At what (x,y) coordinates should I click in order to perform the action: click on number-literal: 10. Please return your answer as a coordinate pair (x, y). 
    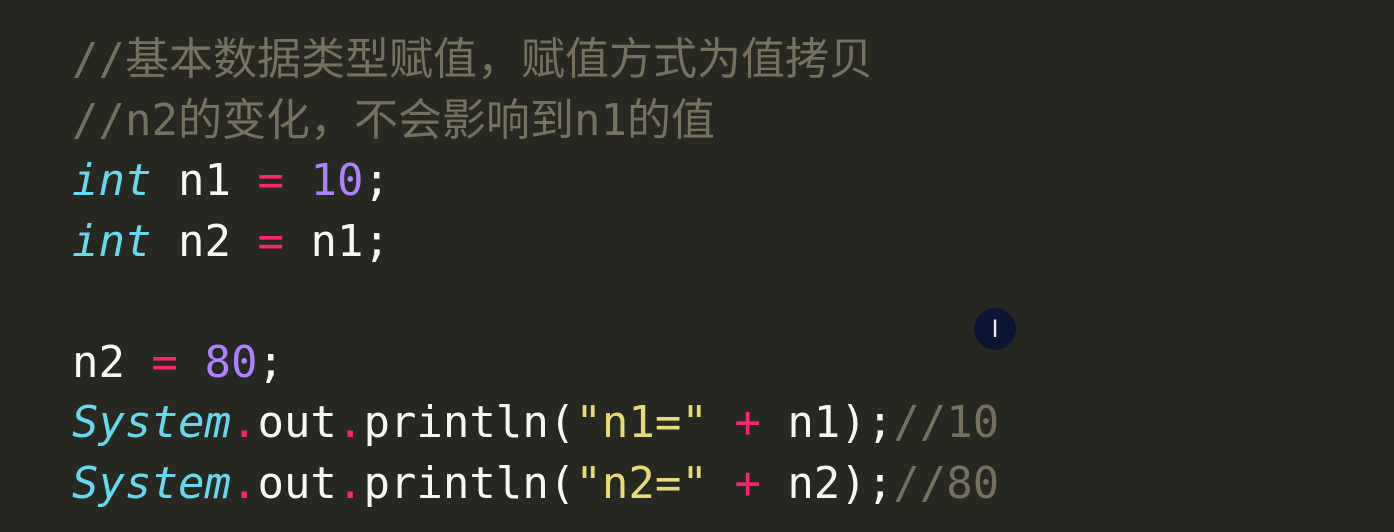
    Looking at the image, I should click on (337, 180).